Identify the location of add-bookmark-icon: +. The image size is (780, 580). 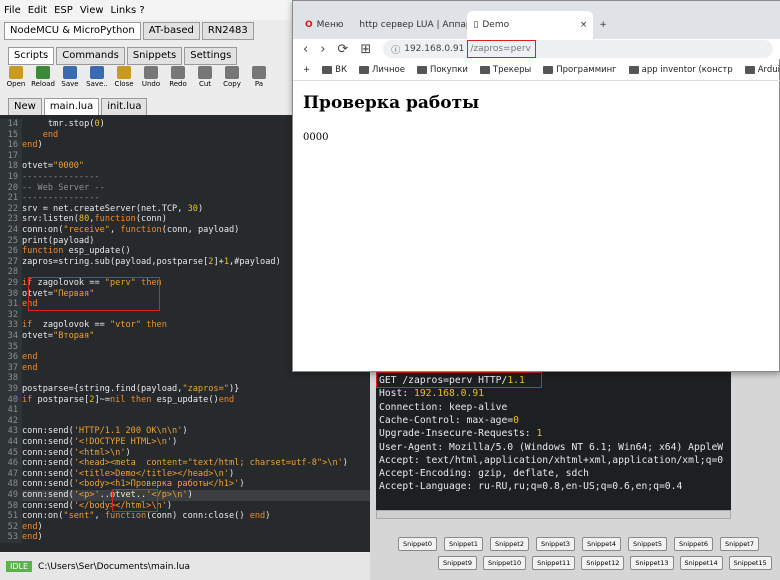
(306, 70).